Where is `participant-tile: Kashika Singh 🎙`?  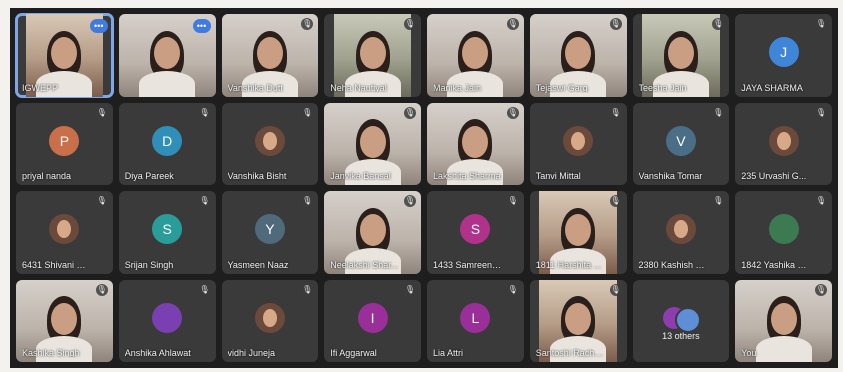
participant-tile: Kashika Singh 🎙 is located at coordinates (64, 320).